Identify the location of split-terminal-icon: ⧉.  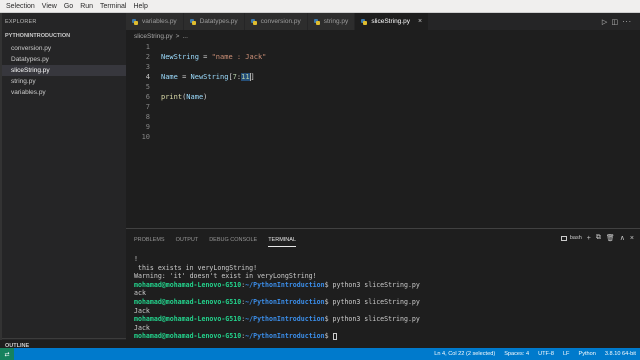
(598, 238).